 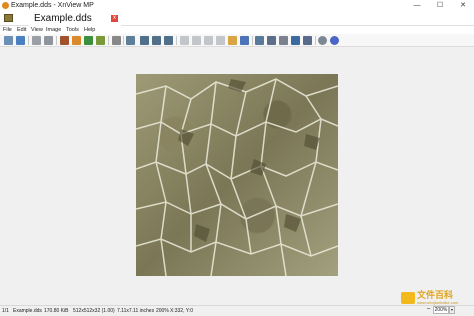 I want to click on watermark: 文件百科 www.wenjianbaike.com, so click(x=434, y=298).